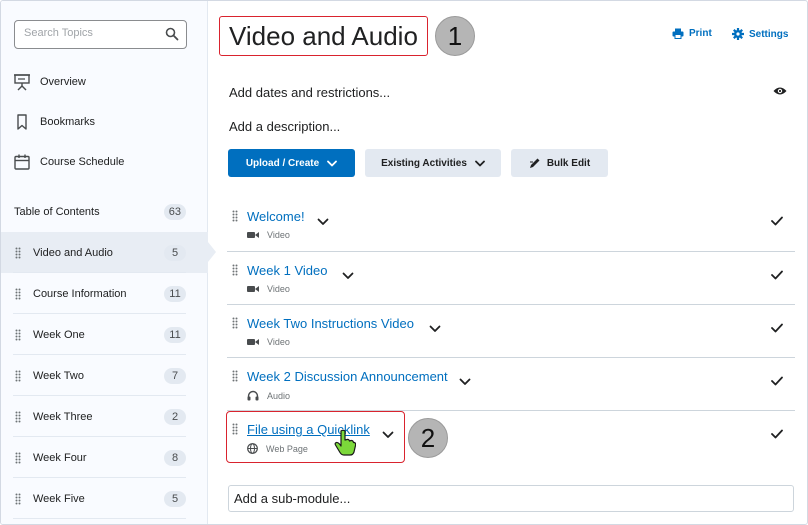 The image size is (808, 525). I want to click on callout-marker-1: 1, so click(455, 36).